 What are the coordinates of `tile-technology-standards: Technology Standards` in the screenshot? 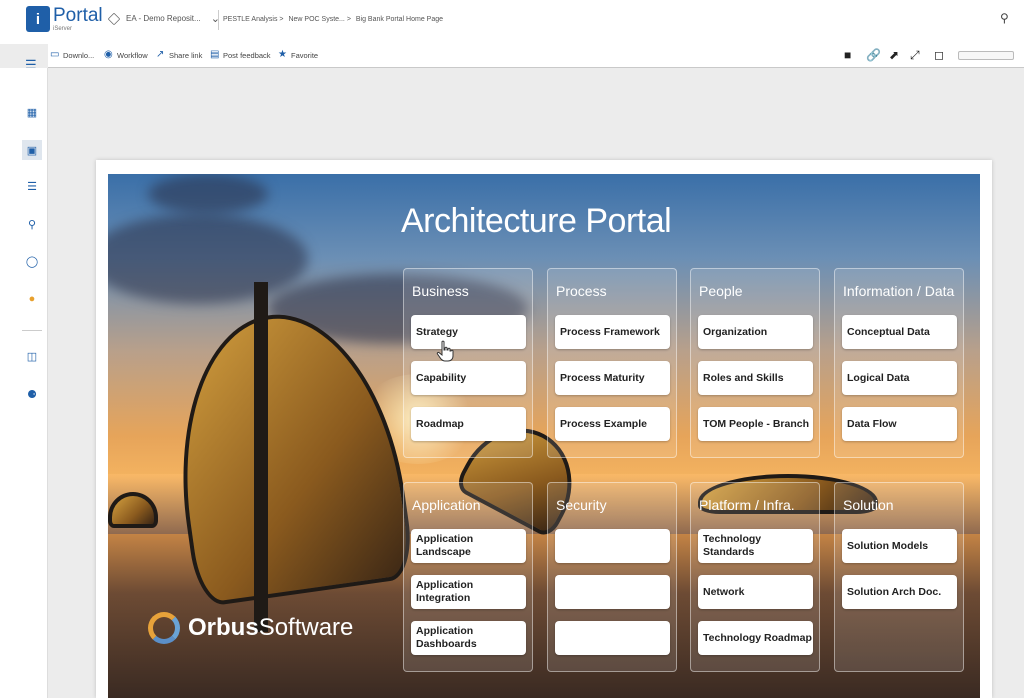 It's located at (755, 546).